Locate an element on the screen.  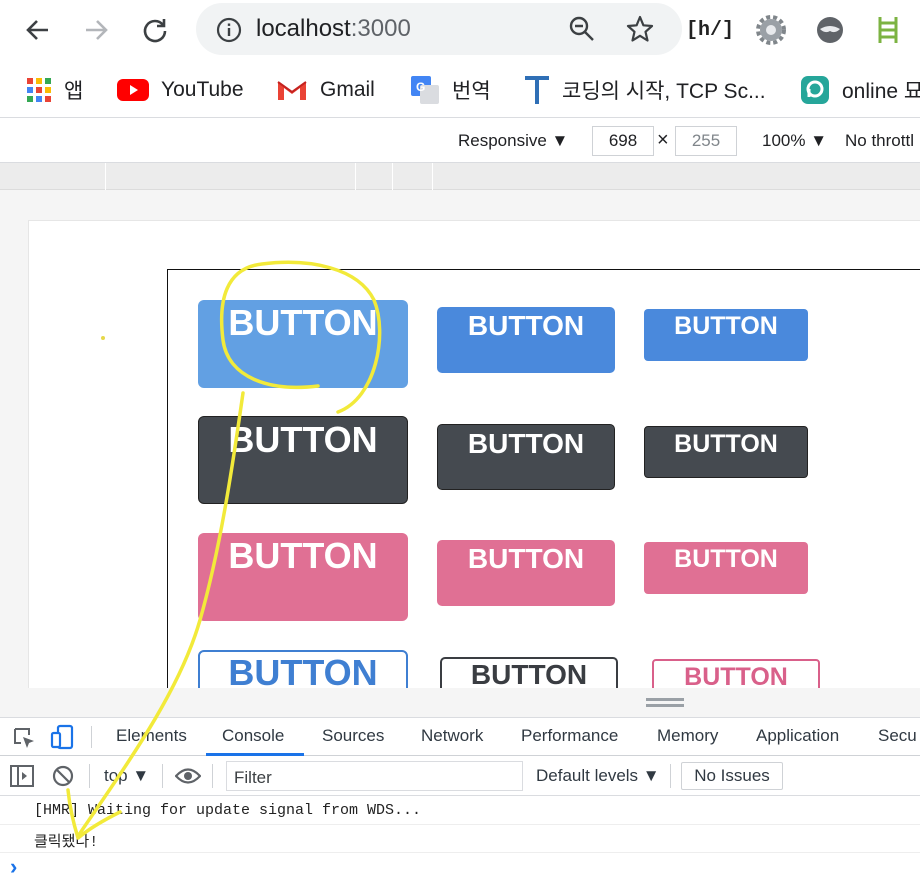
outline-dark-button-medium: BUTTON is located at coordinates (529, 672).